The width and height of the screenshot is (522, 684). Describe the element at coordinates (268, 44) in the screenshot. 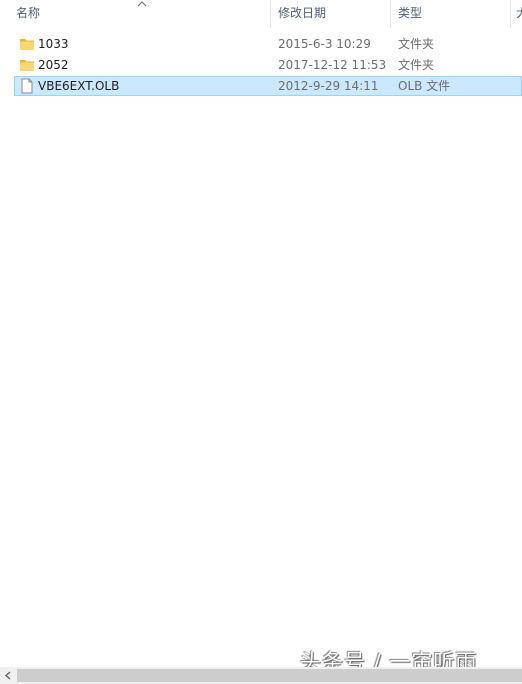

I see `file-row-1033: 1033 2015-6-3 10:29 文件夹` at that location.